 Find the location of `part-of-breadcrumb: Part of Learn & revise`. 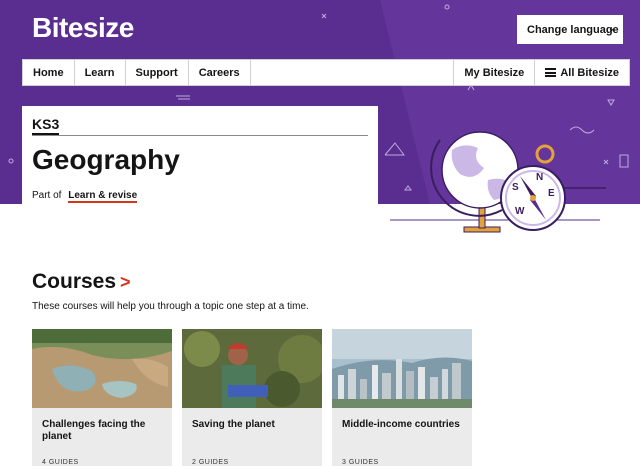

part-of-breadcrumb: Part of Learn & revise is located at coordinates (85, 196).